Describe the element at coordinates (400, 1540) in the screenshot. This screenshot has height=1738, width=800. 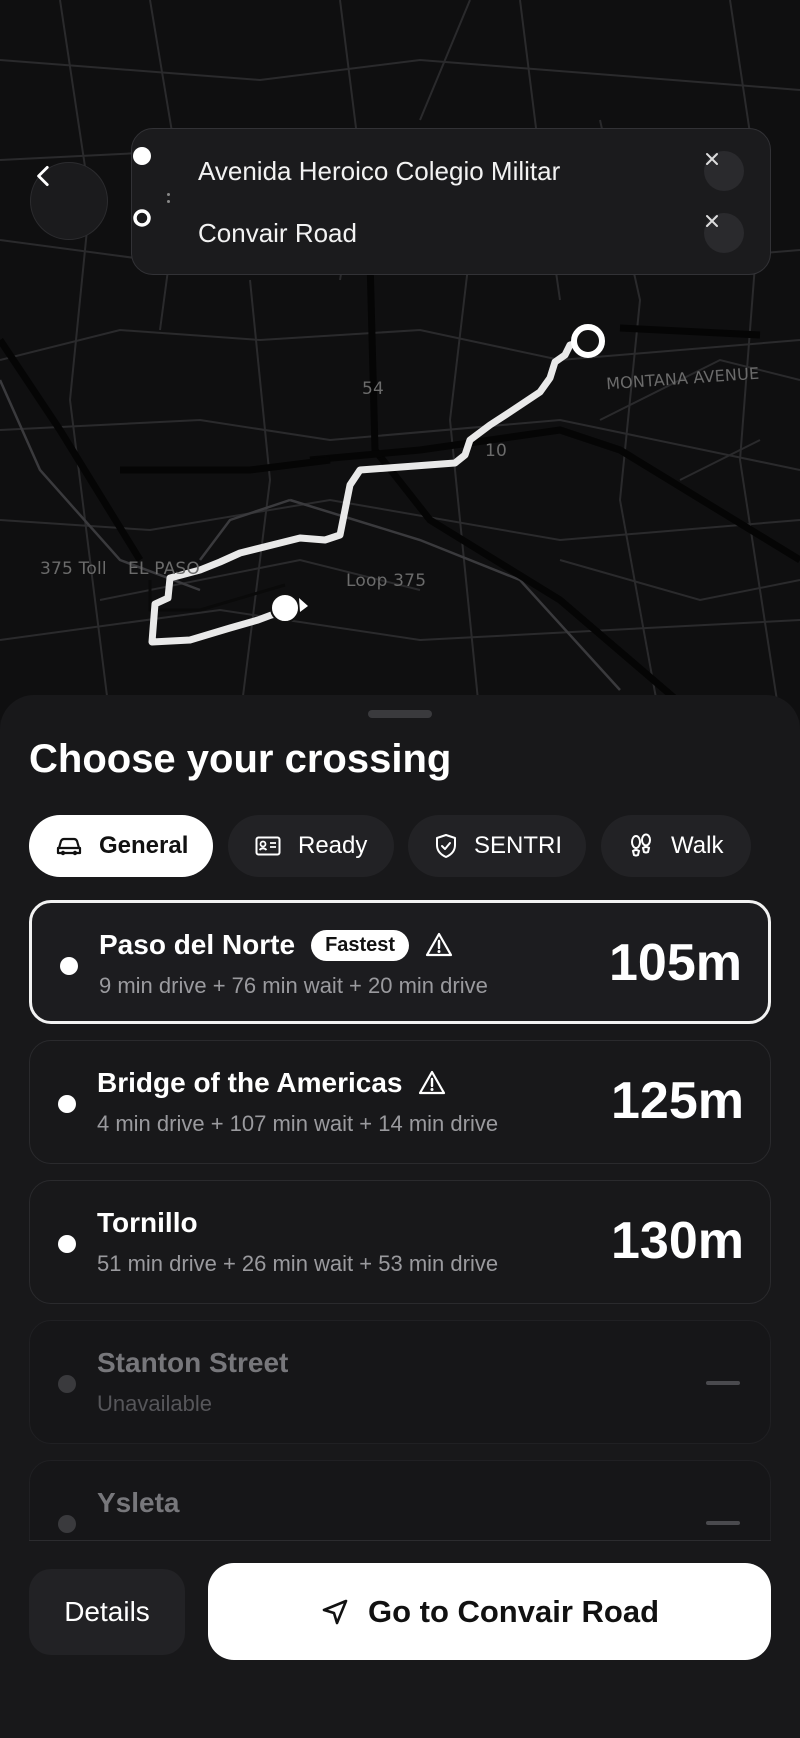
I see `footer-divider` at that location.